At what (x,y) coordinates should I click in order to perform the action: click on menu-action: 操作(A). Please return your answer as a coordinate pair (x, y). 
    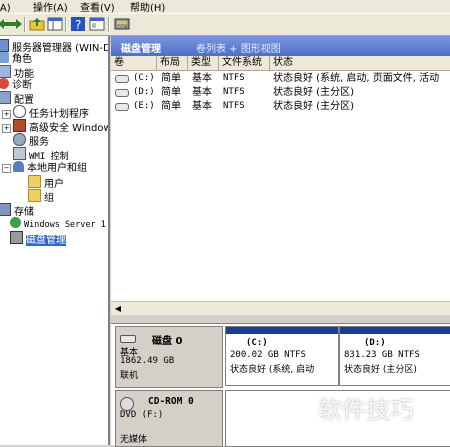
    Looking at the image, I should click on (50, 7).